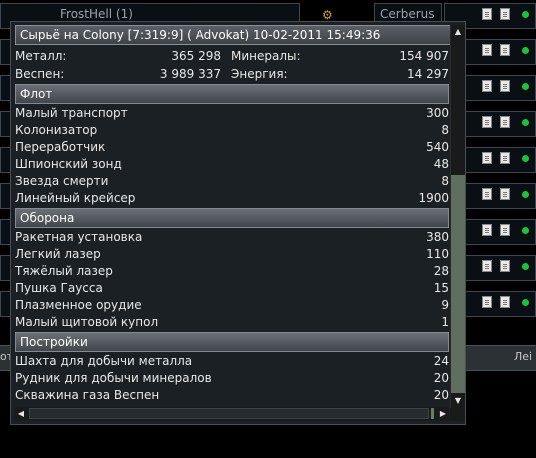 This screenshot has height=458, width=536. I want to click on minerals-value: 154 907, so click(424, 56).